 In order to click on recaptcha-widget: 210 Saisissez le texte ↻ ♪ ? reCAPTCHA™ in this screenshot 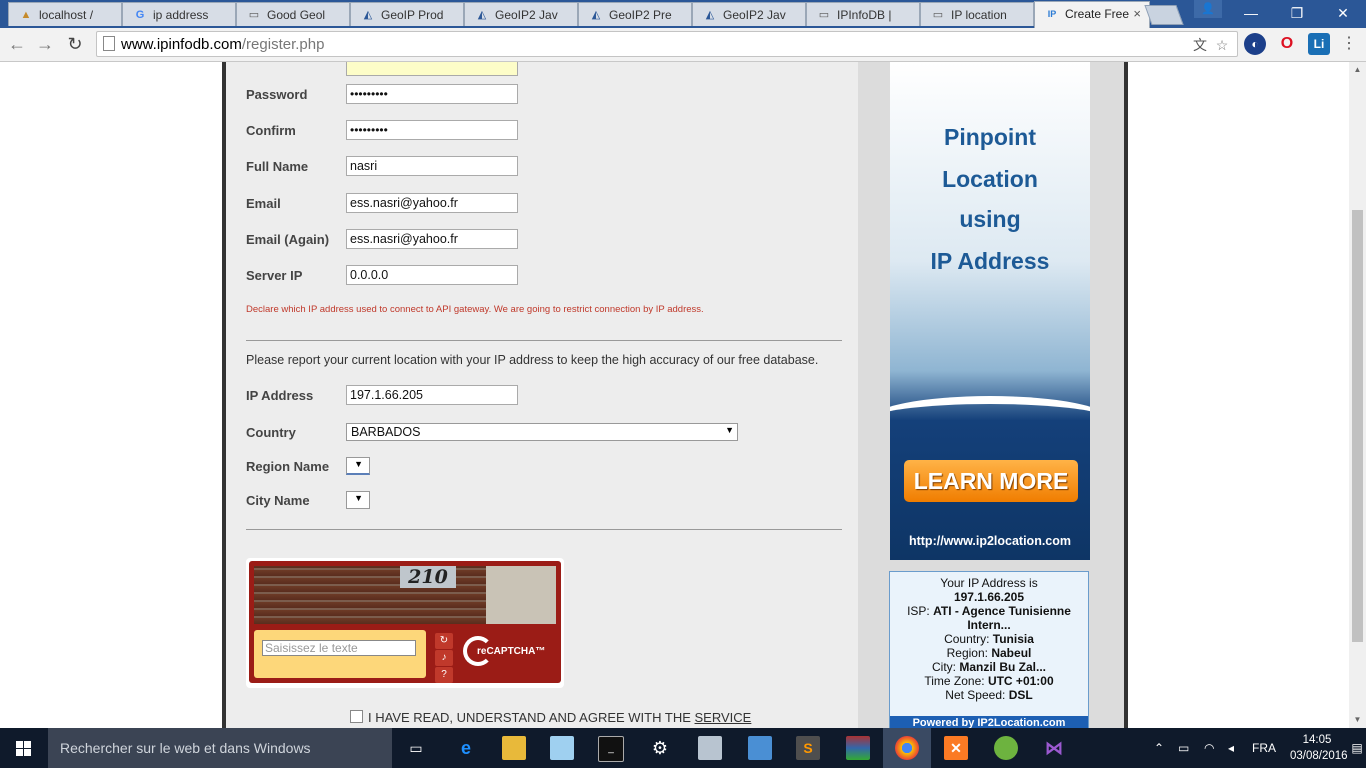, I will do `click(405, 623)`.